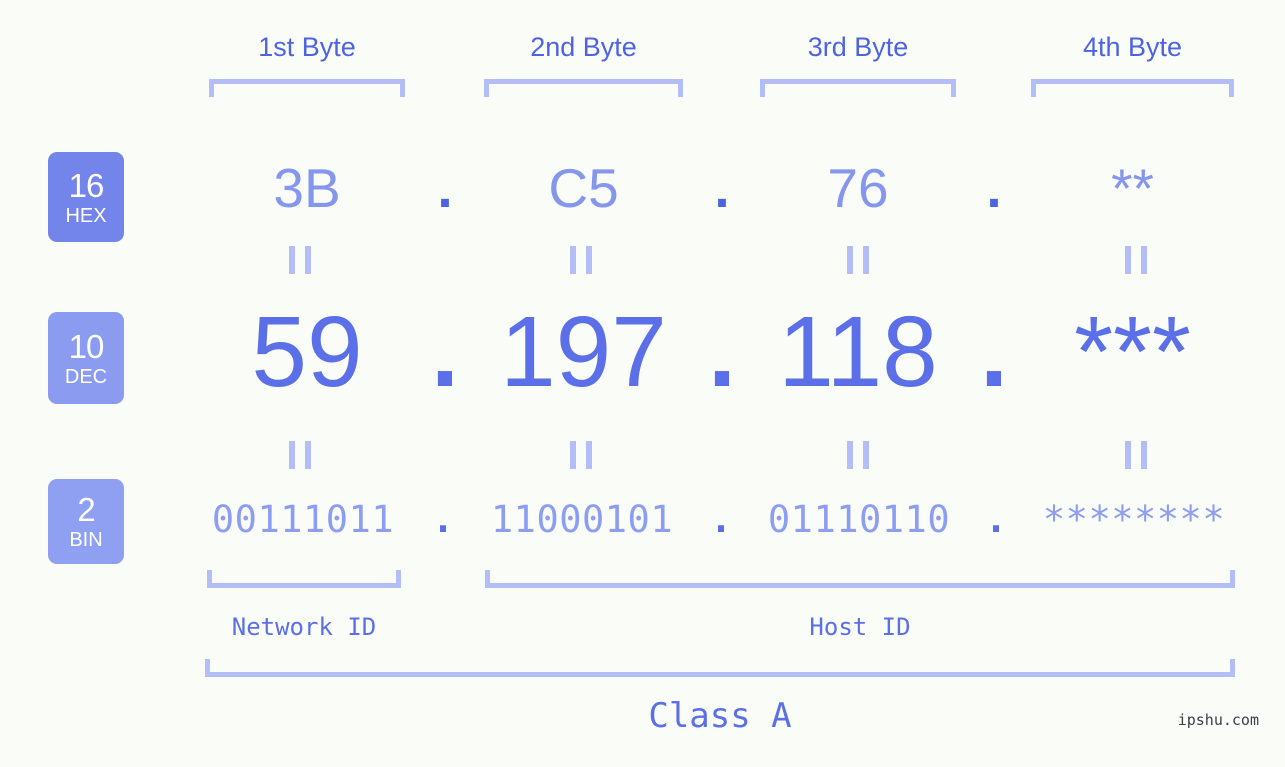  I want to click on byte-header-3: 3rd Byte, so click(858, 47).